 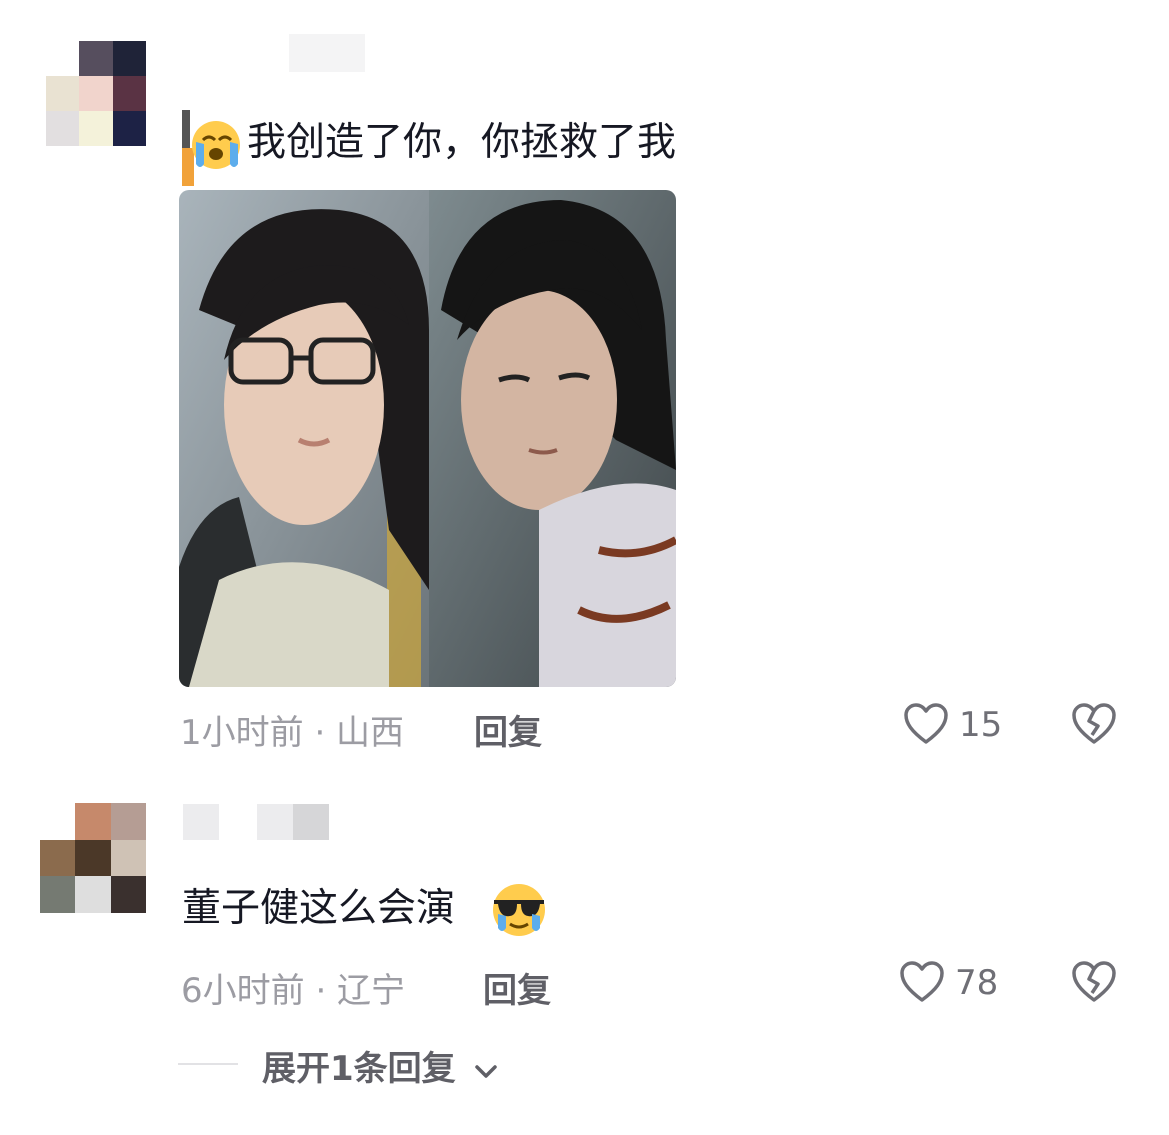 What do you see at coordinates (981, 725) in the screenshot?
I see `like-count: 15` at bounding box center [981, 725].